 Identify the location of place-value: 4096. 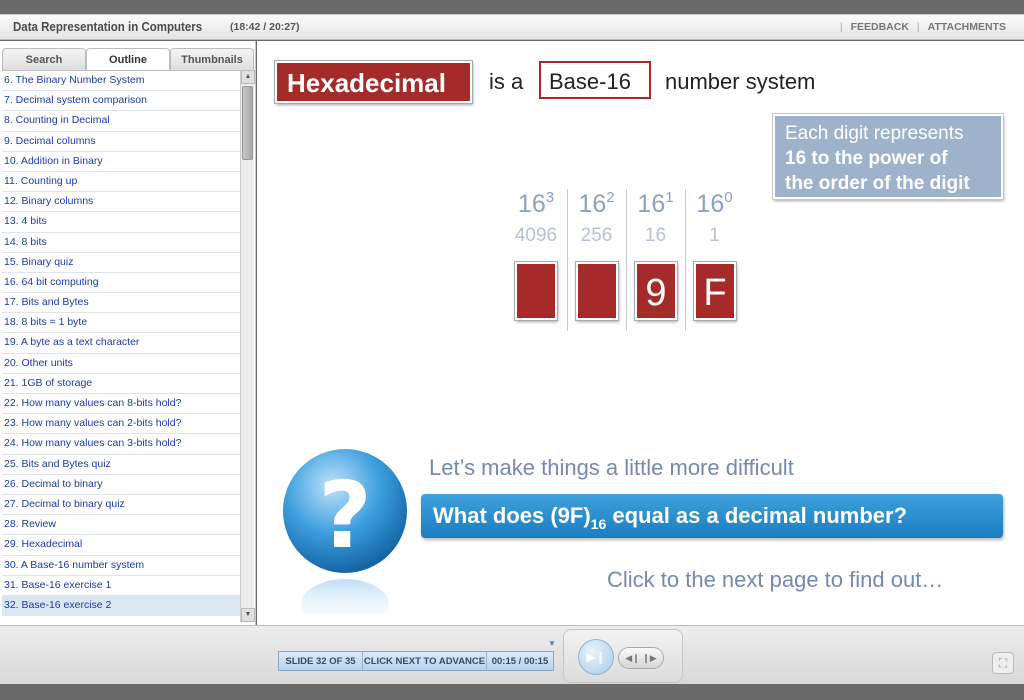
(536, 235).